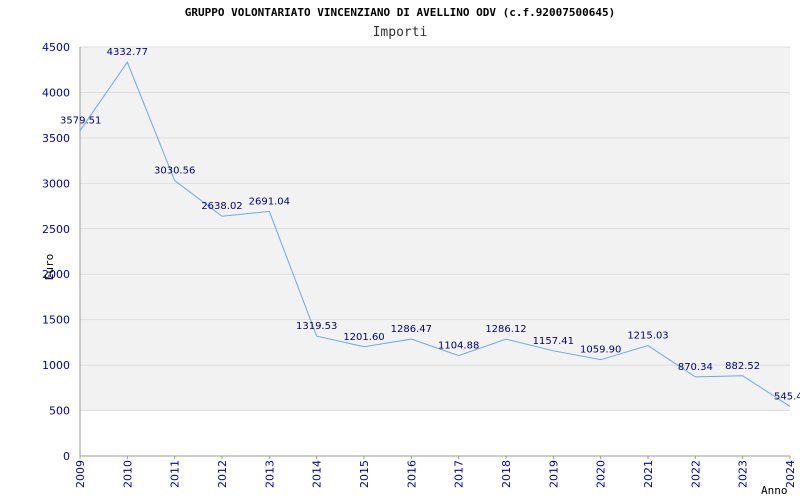  What do you see at coordinates (743, 474) in the screenshot?
I see `x-tick-label: 2023` at bounding box center [743, 474].